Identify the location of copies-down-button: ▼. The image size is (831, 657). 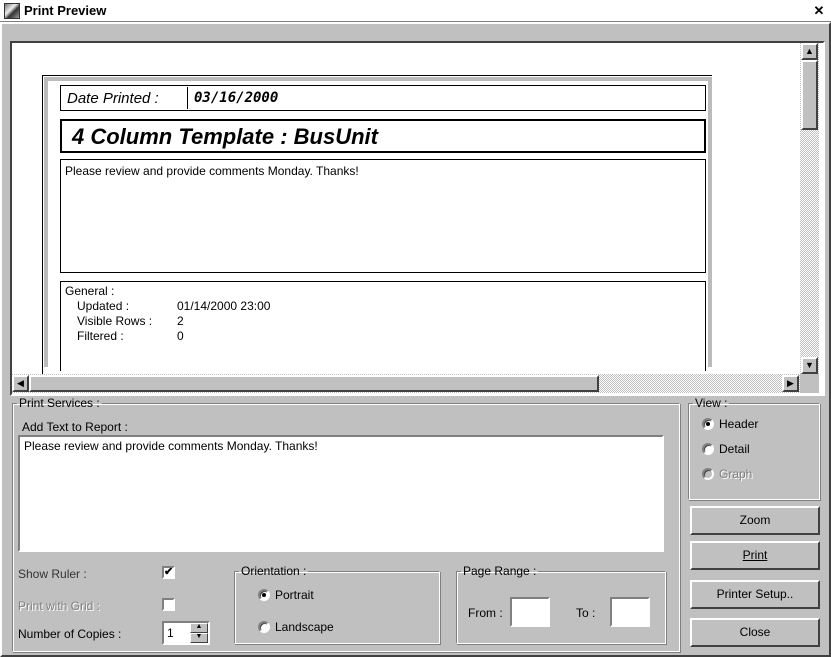
(199, 638).